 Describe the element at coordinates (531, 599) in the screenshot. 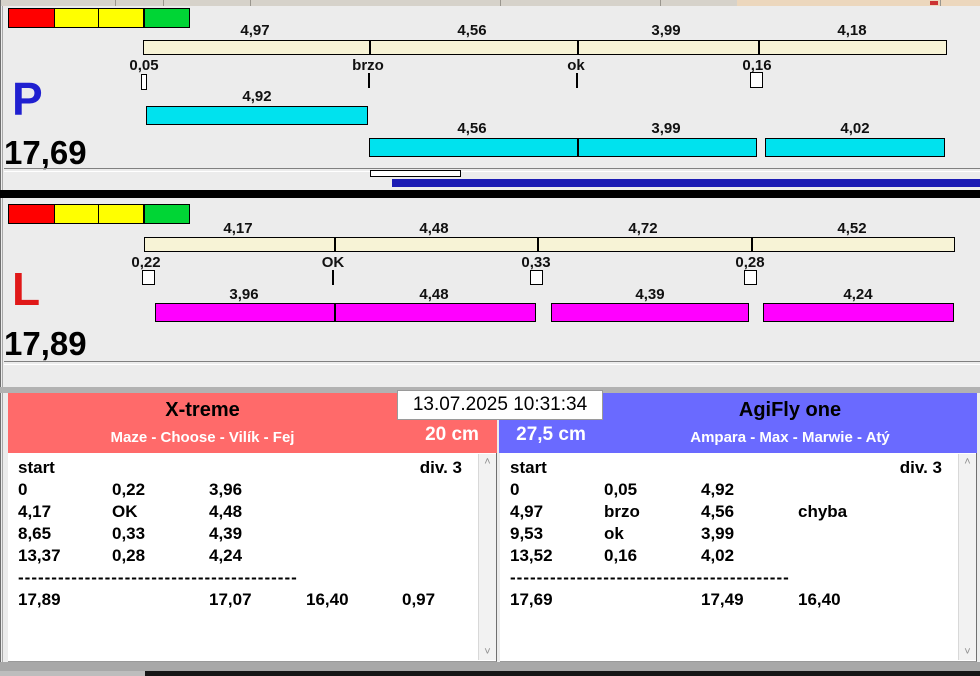

I see `total-cell: 17,69` at that location.